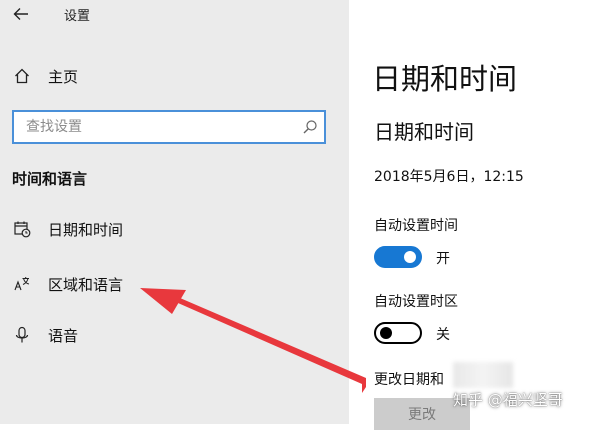 This screenshot has width=600, height=430. I want to click on sidebar-item-label: 语音, so click(63, 335).